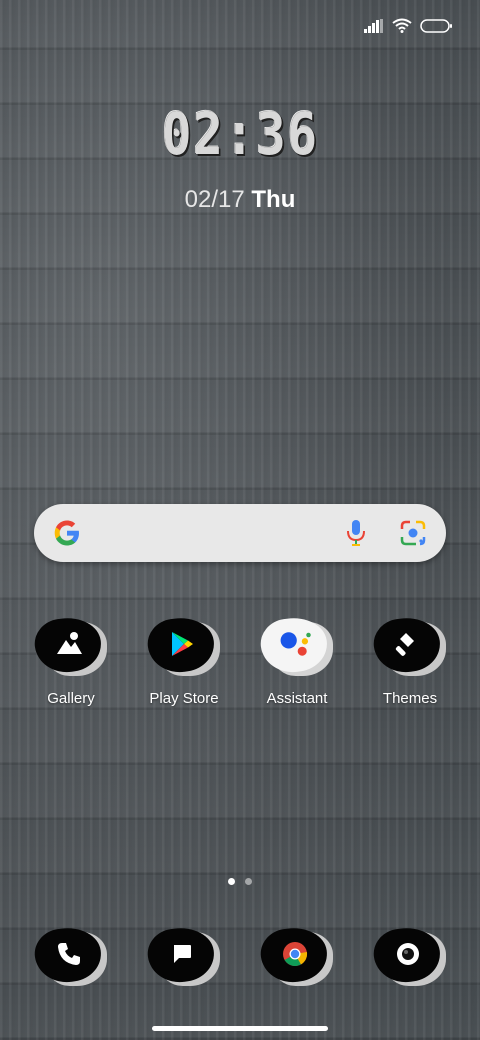  I want to click on date-text: 02/17, so click(214, 199).